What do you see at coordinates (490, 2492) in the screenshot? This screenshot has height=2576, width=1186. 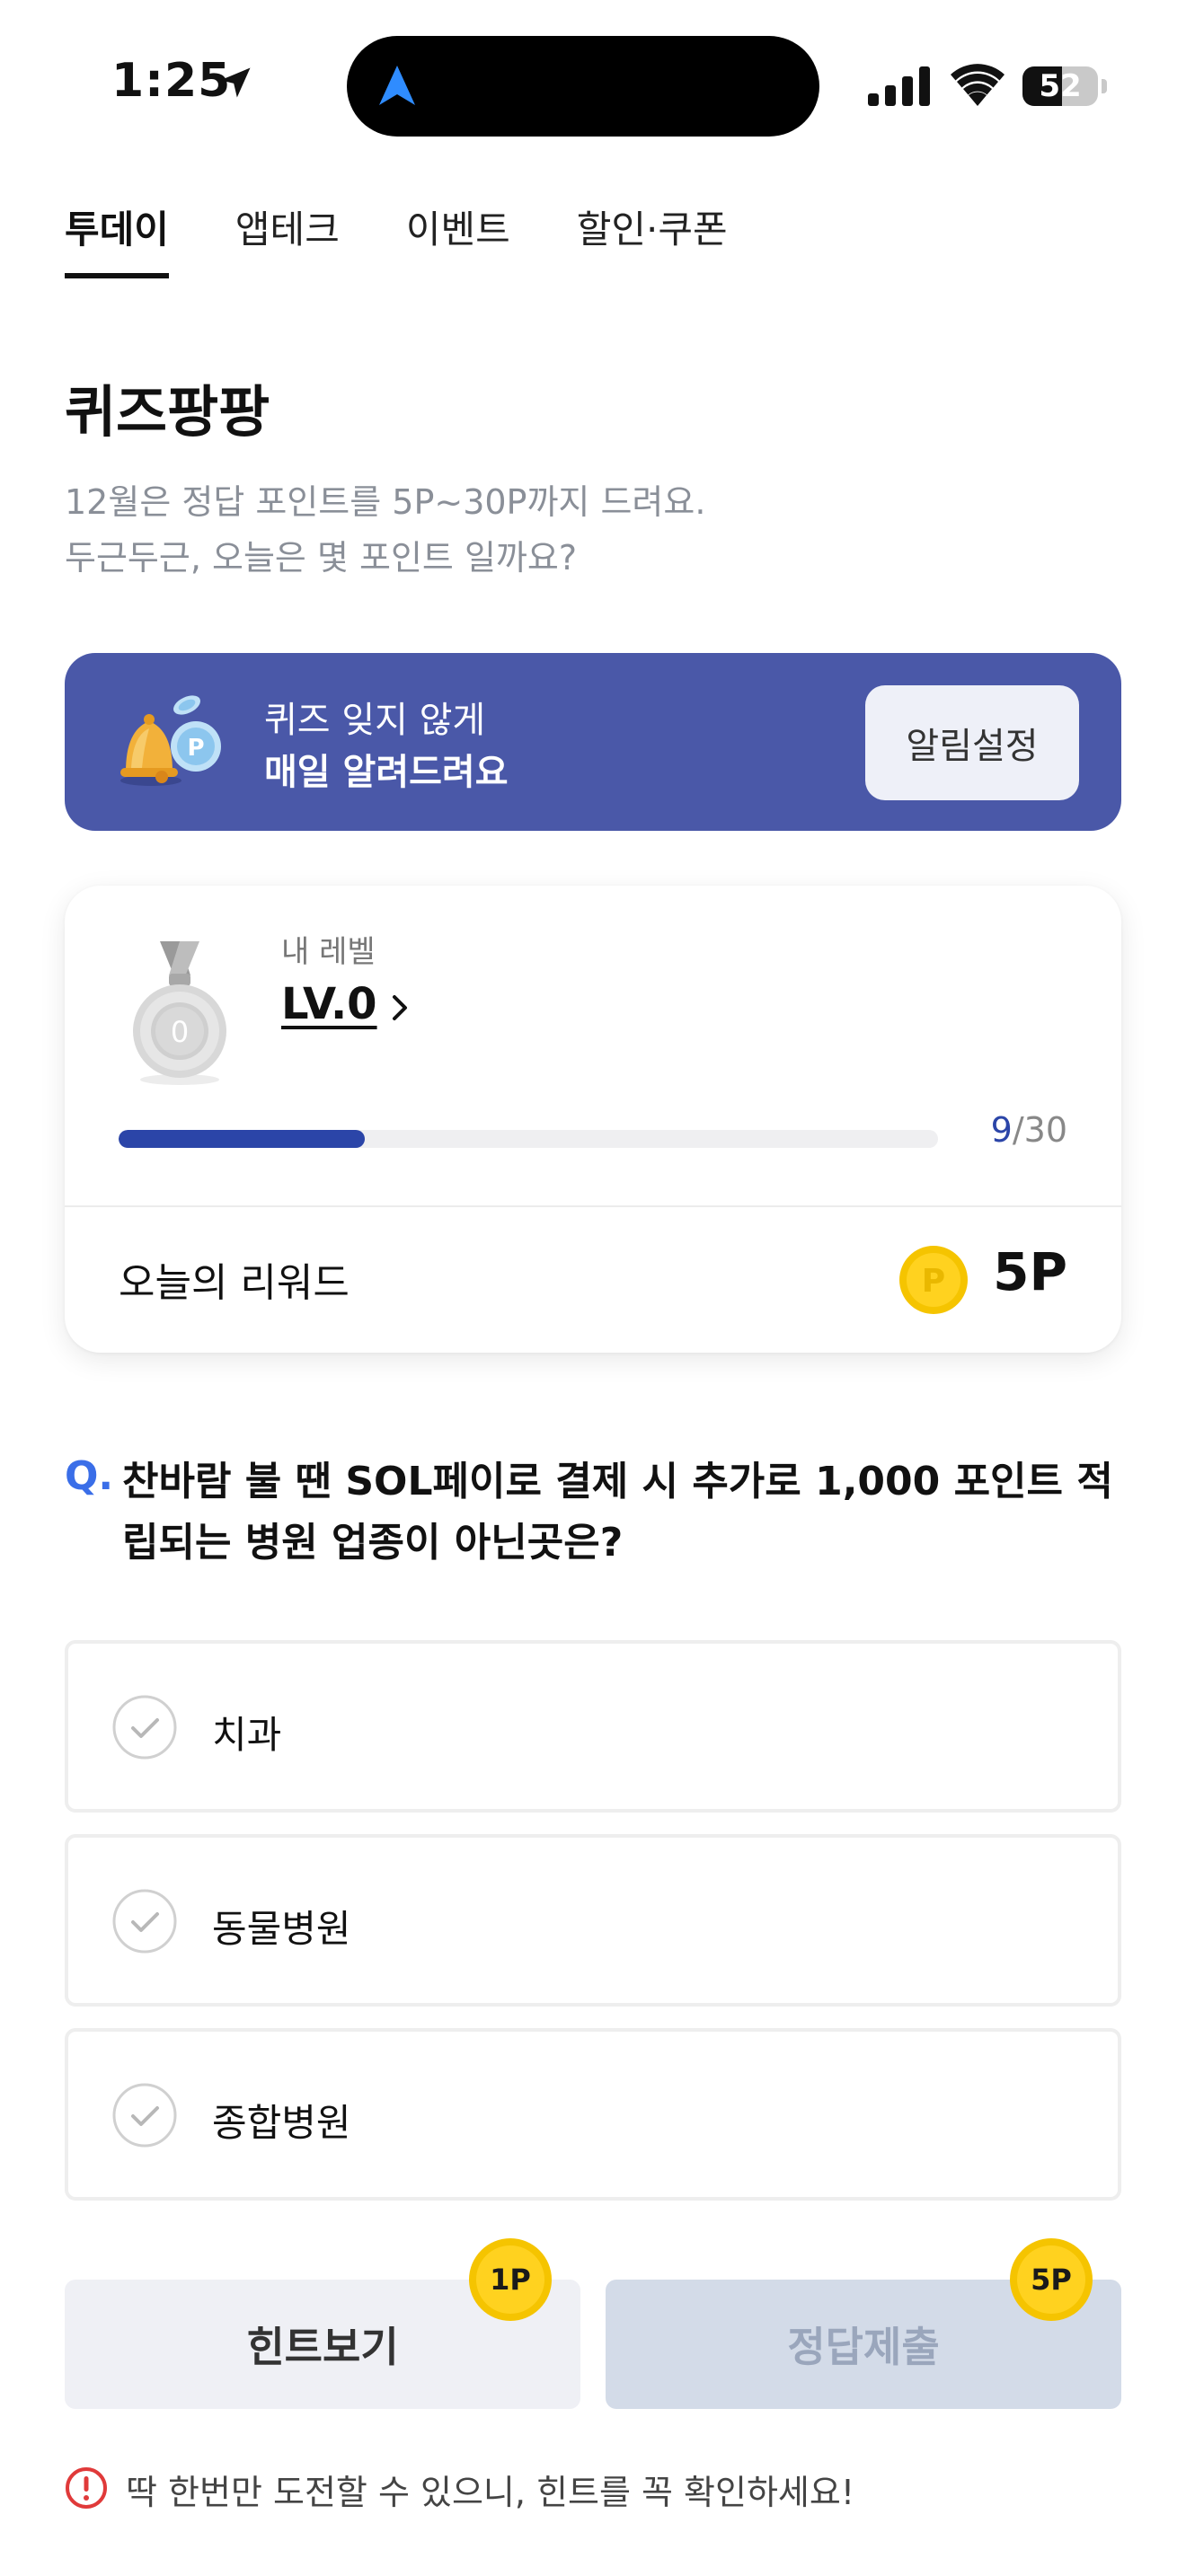 I see `notice-text: 딱 한번만 도전할 수 있으니, 힌트를 꼭 확인하세요!` at bounding box center [490, 2492].